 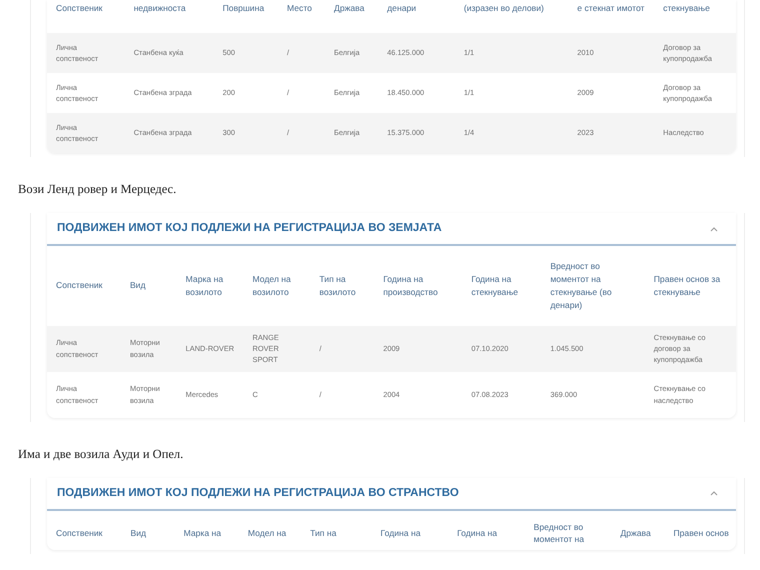 What do you see at coordinates (302, 16) in the screenshot?
I see `column-header: Место` at bounding box center [302, 16].